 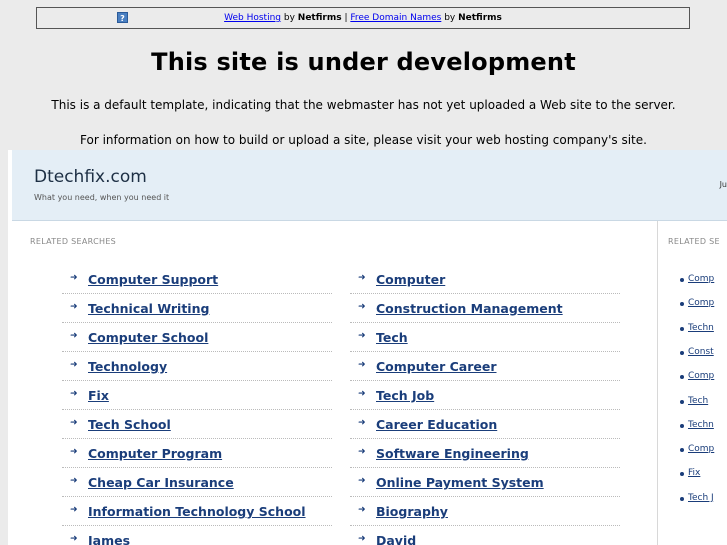 What do you see at coordinates (485, 511) in the screenshot?
I see `related-search-row: ➜ Biography` at bounding box center [485, 511].